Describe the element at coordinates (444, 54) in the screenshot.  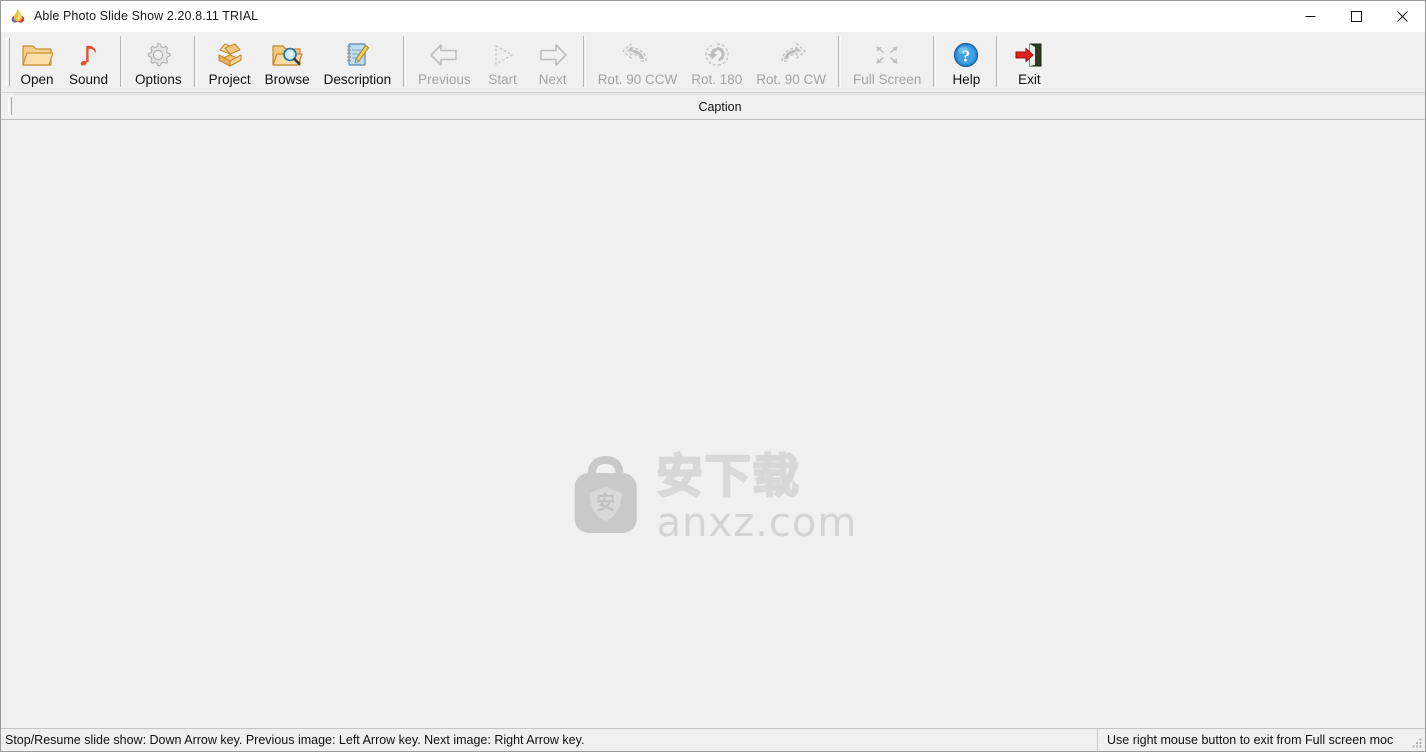
I see `arrow-left-icon` at that location.